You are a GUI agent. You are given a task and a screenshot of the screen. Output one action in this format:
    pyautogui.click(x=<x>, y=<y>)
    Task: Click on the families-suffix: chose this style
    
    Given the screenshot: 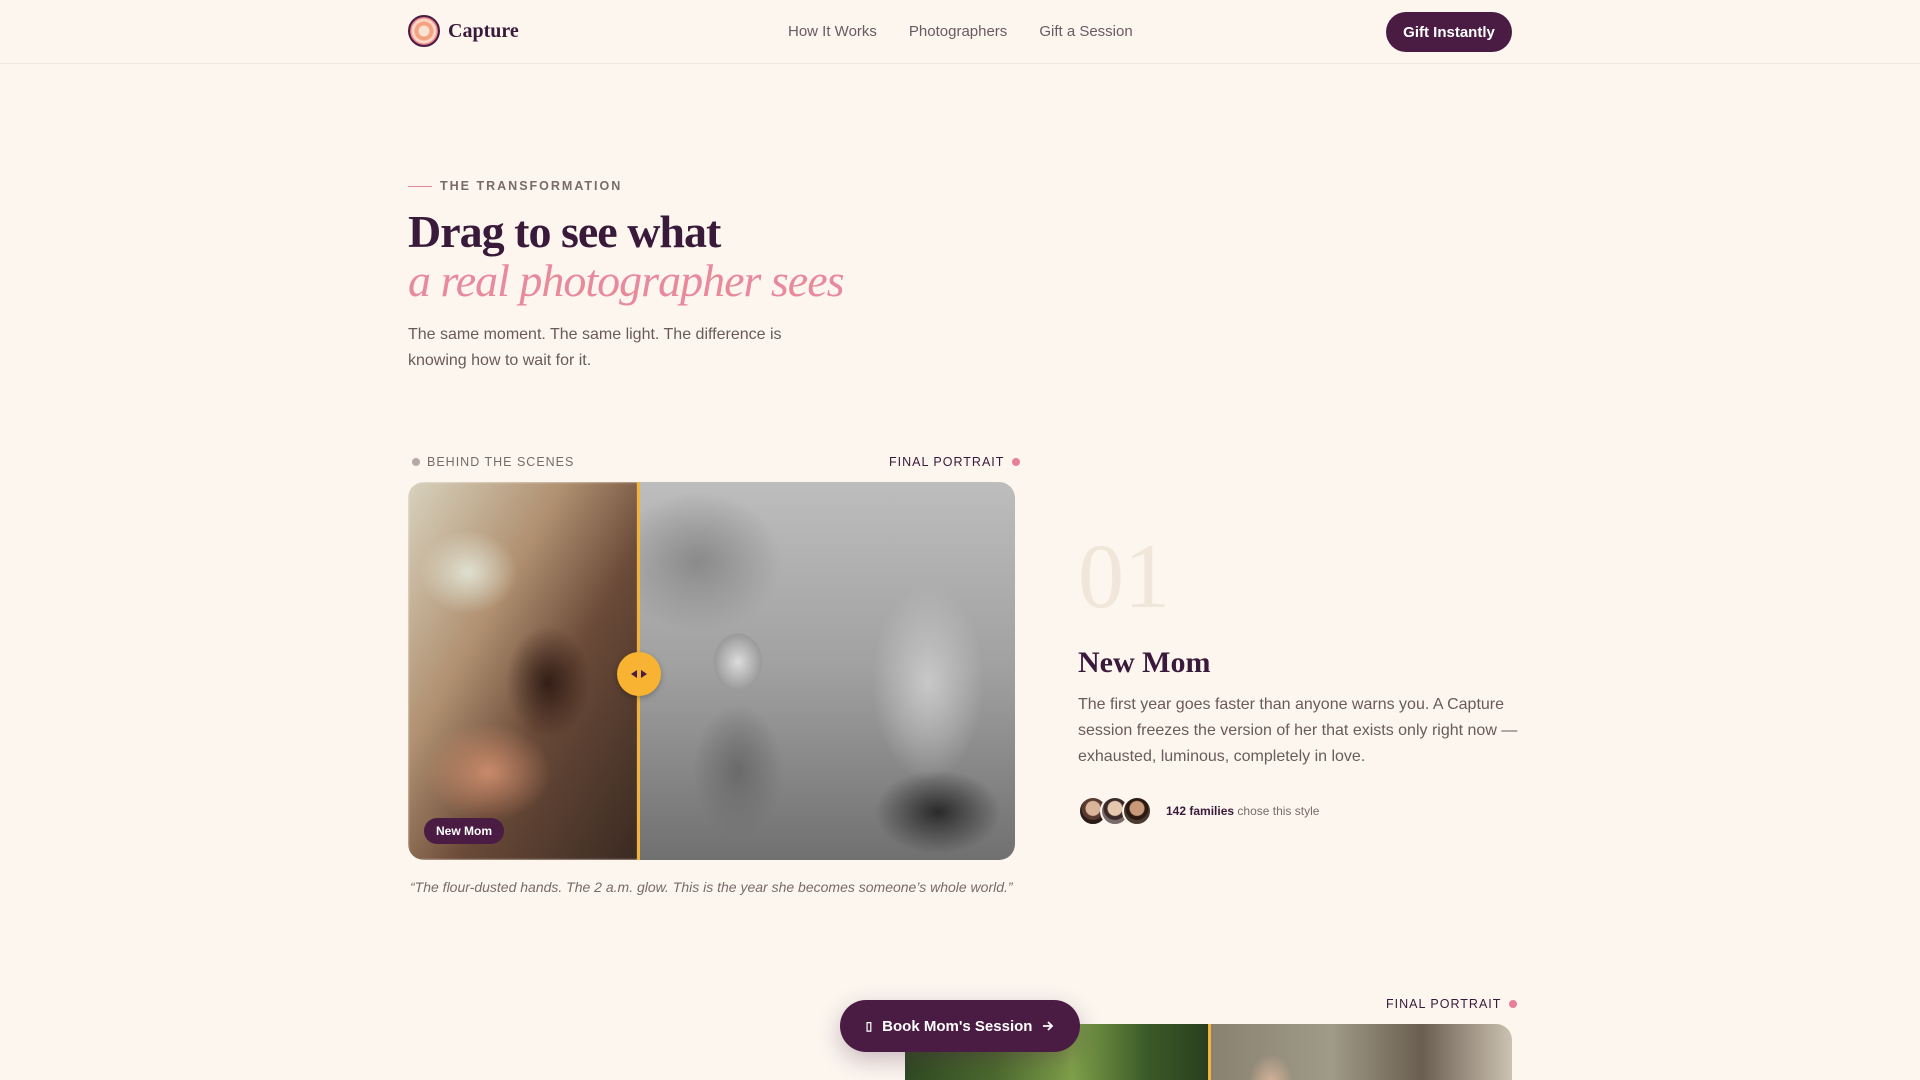 What is the action you would take?
    pyautogui.click(x=1278, y=811)
    